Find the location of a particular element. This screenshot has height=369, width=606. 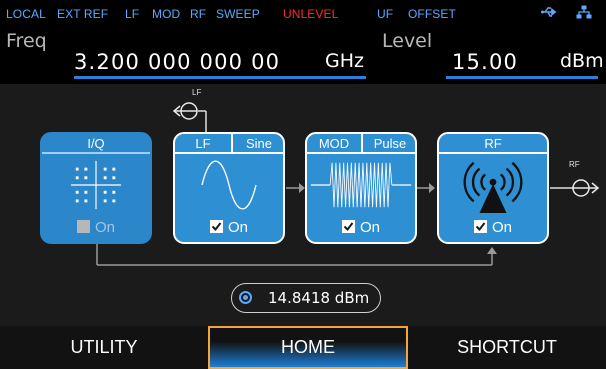

level-value: 15.00 is located at coordinates (485, 62).